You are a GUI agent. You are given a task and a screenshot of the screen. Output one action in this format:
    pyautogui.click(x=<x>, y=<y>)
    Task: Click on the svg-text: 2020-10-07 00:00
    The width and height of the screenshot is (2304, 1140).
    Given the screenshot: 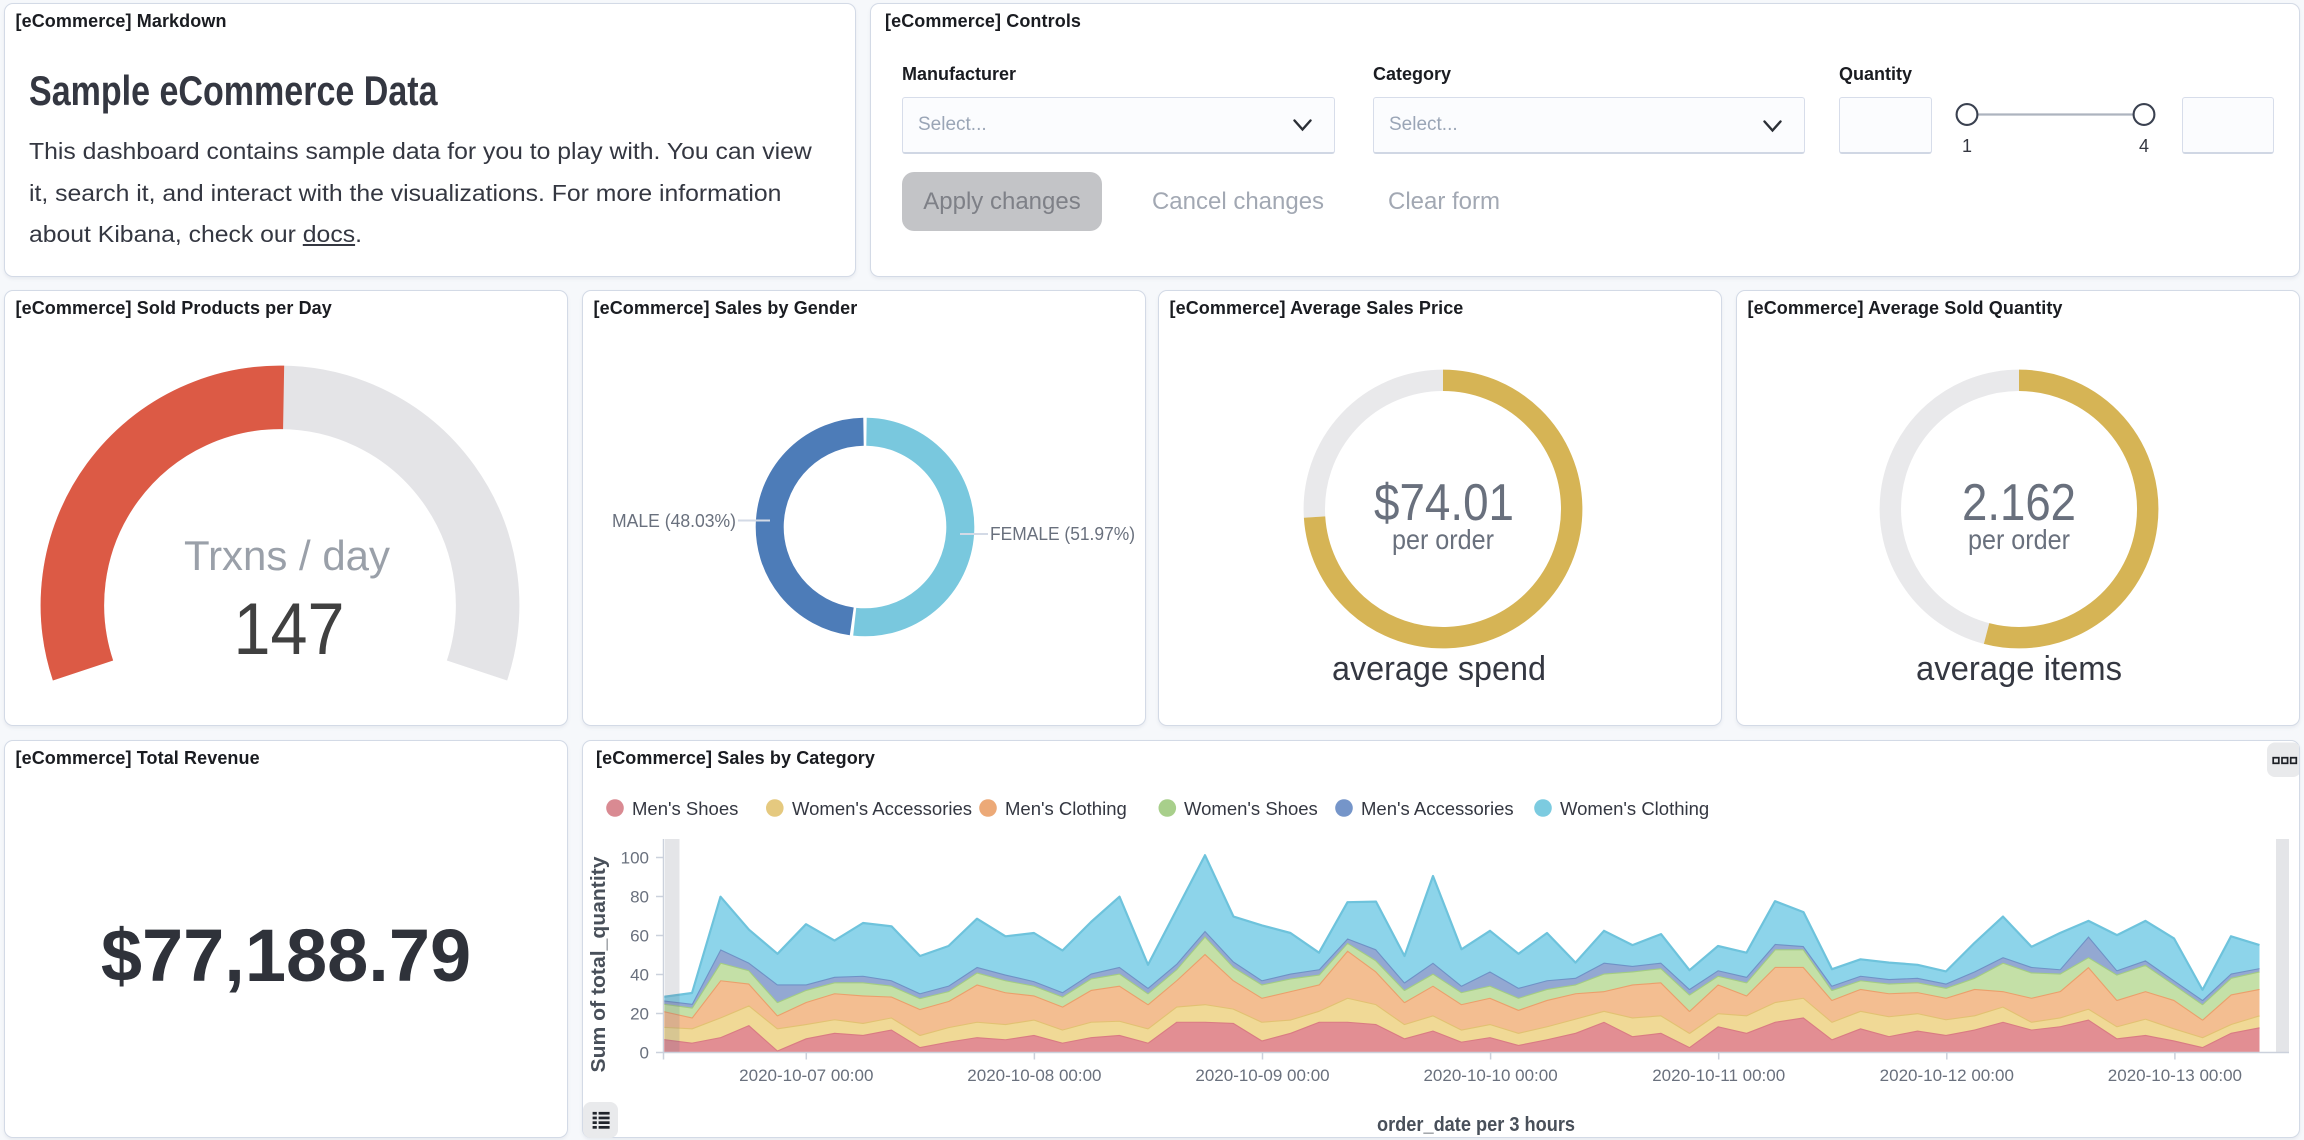 What is the action you would take?
    pyautogui.click(x=806, y=1075)
    